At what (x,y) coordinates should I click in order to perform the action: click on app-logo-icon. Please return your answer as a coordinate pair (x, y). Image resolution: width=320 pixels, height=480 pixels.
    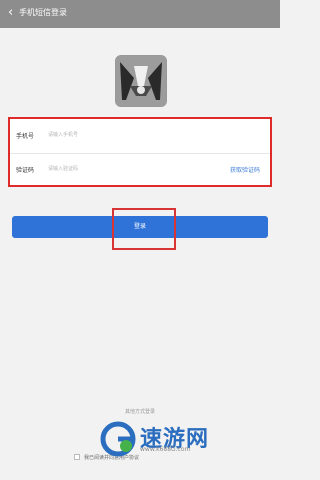
    Looking at the image, I should click on (141, 81).